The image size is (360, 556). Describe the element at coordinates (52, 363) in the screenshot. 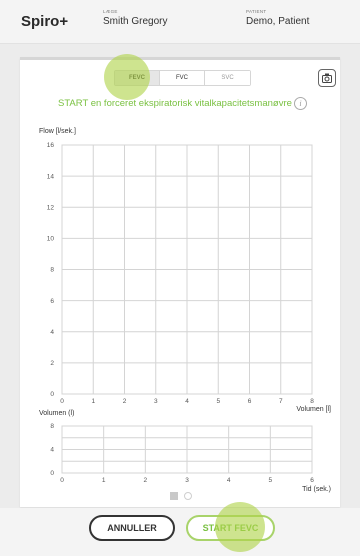

I see `flow-y-tick-label: 2` at that location.